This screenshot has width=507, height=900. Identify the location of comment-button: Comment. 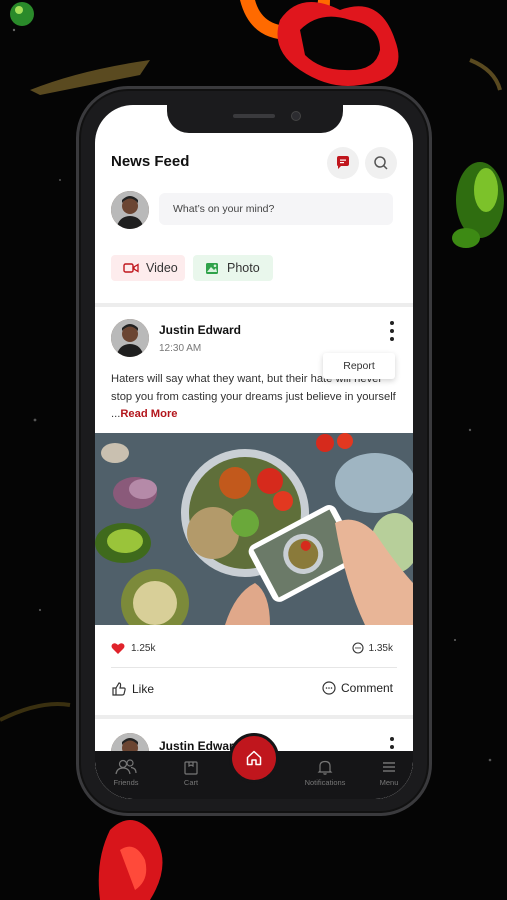
(357, 688).